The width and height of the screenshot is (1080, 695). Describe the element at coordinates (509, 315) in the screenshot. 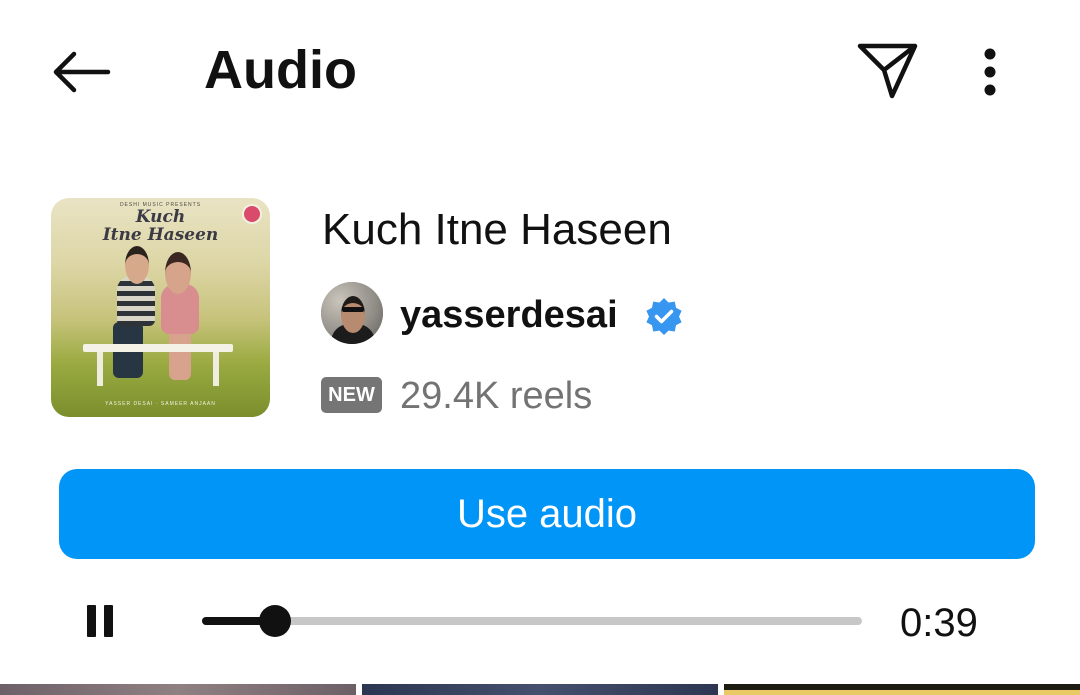

I see `artist-name: yasserdesai` at that location.